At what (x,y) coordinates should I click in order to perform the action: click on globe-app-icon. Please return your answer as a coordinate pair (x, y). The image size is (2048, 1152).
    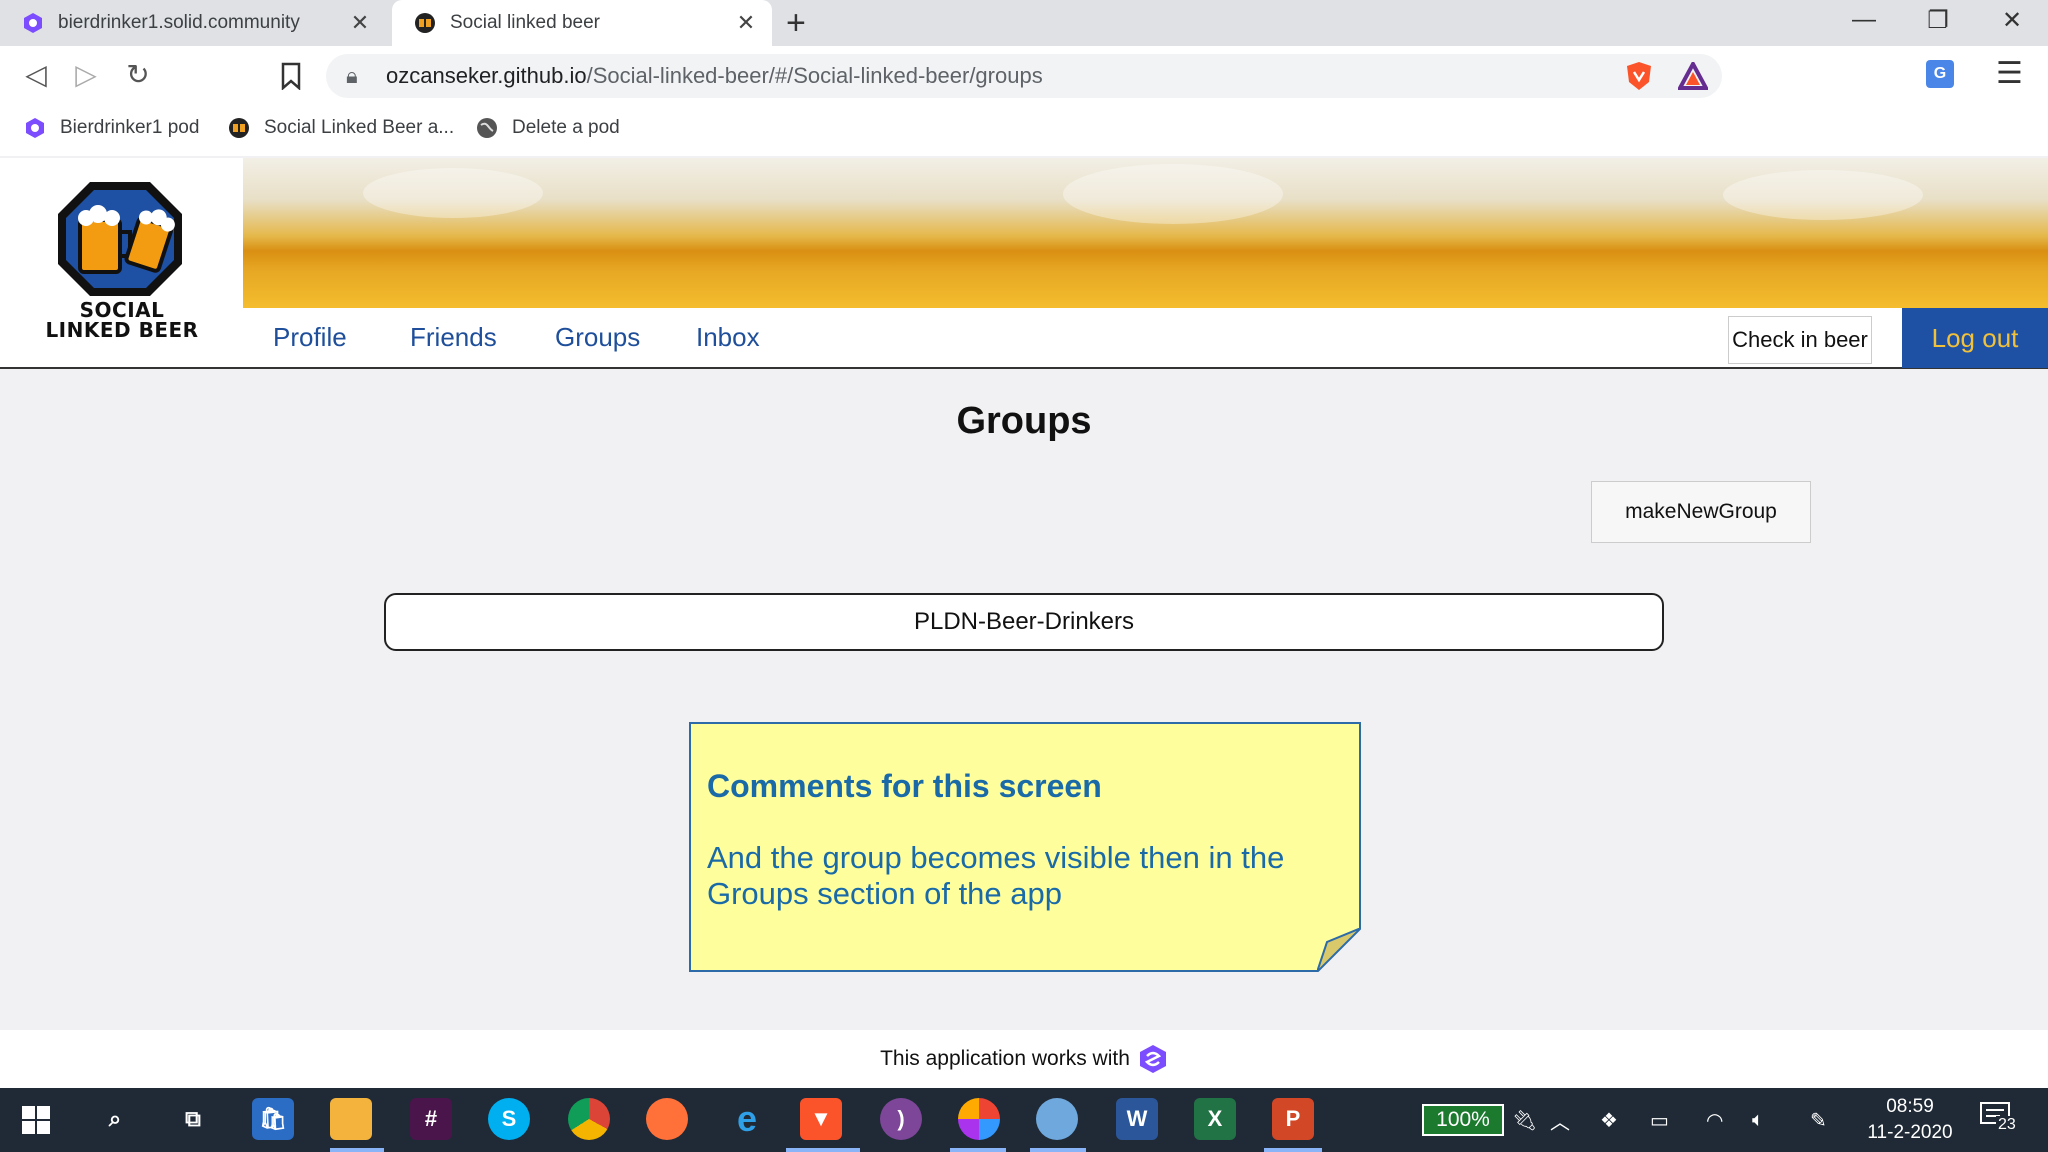
    Looking at the image, I should click on (1057, 1119).